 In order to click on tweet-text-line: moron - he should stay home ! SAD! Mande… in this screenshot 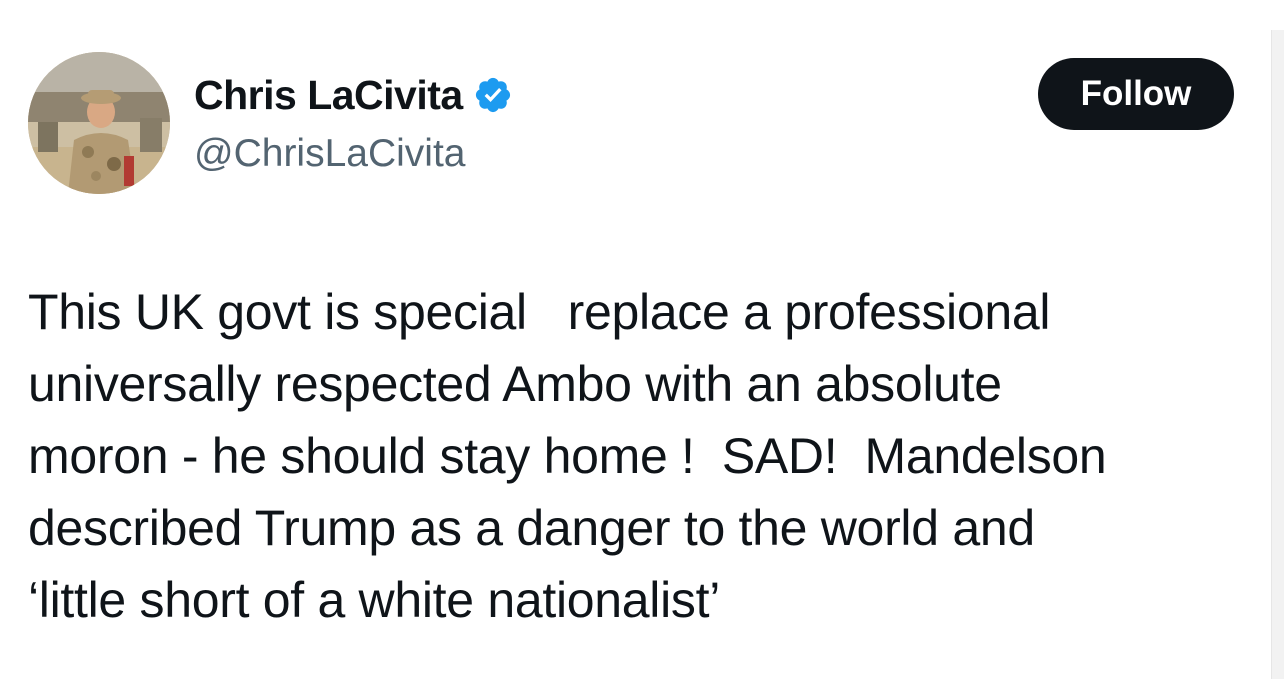, I will do `click(567, 456)`.